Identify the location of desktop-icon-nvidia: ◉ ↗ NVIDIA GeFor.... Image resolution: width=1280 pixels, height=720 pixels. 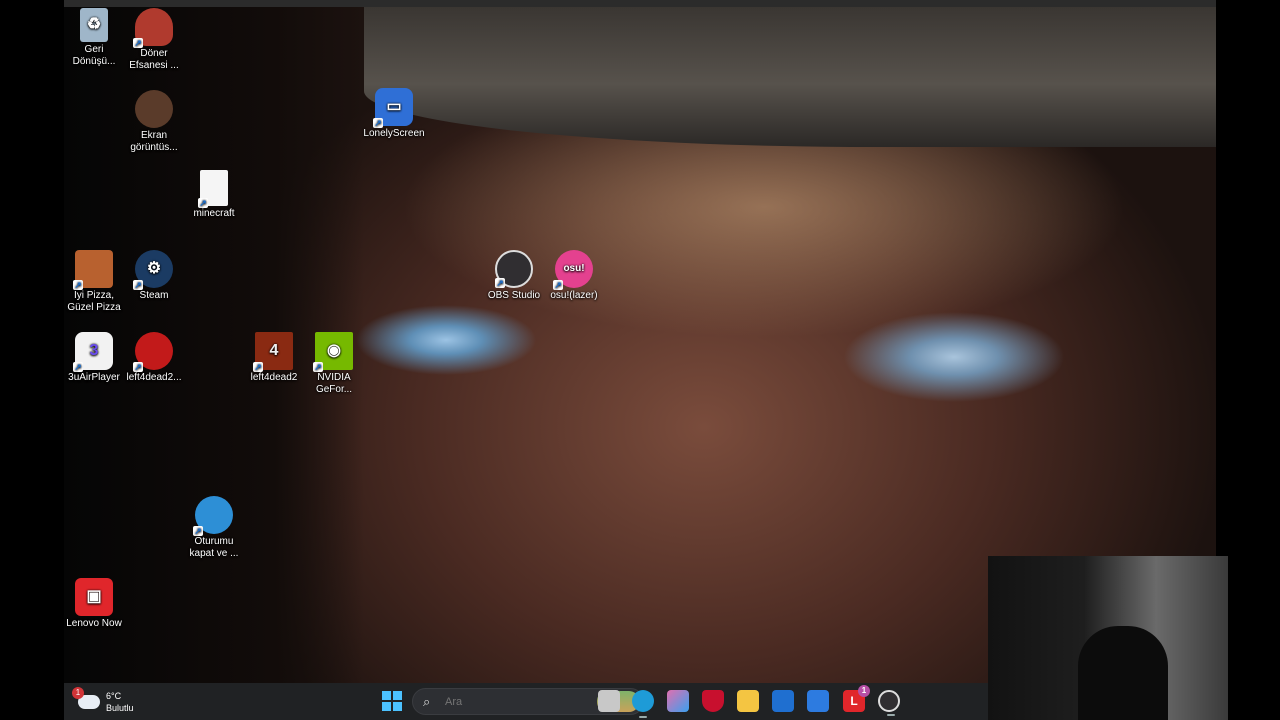
(334, 364).